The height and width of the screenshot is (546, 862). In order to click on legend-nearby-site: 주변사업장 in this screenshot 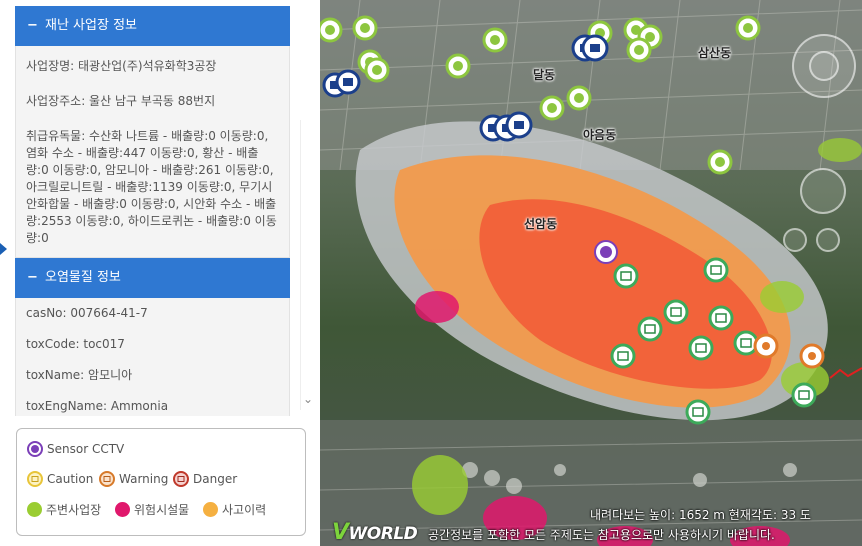, I will do `click(64, 509)`.